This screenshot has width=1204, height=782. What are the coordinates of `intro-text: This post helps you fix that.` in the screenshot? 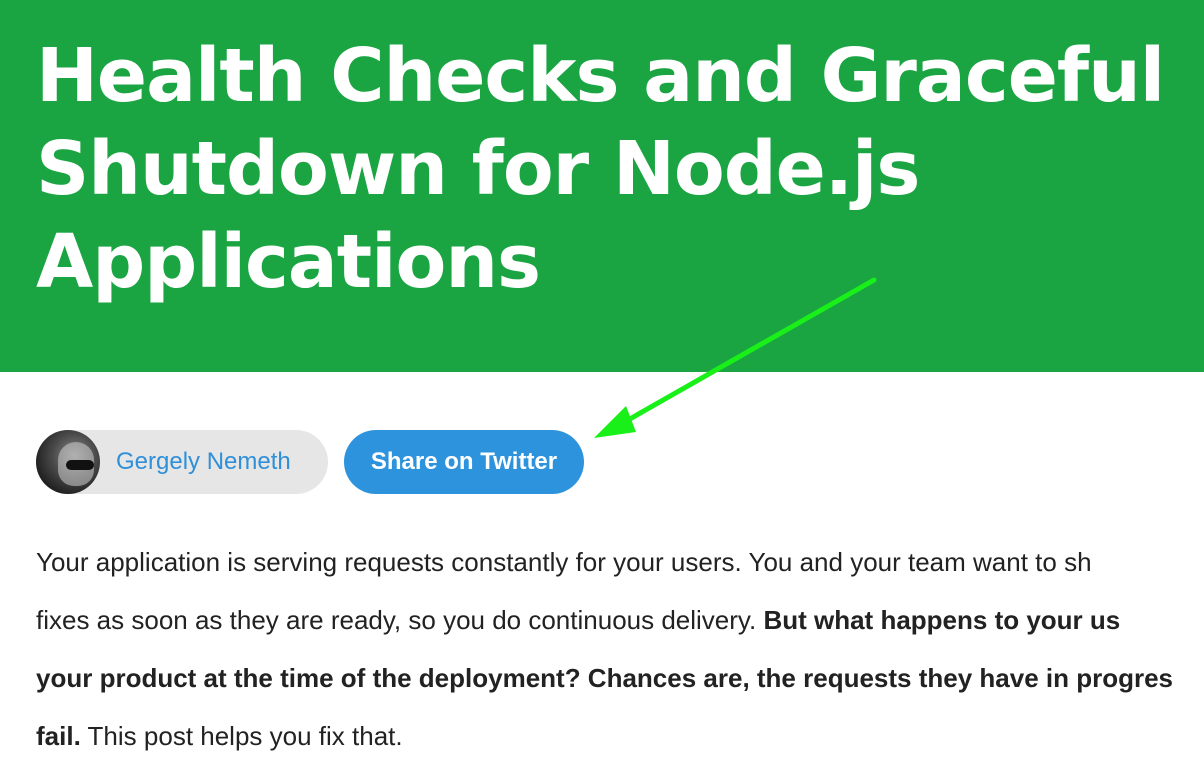 It's located at (241, 736).